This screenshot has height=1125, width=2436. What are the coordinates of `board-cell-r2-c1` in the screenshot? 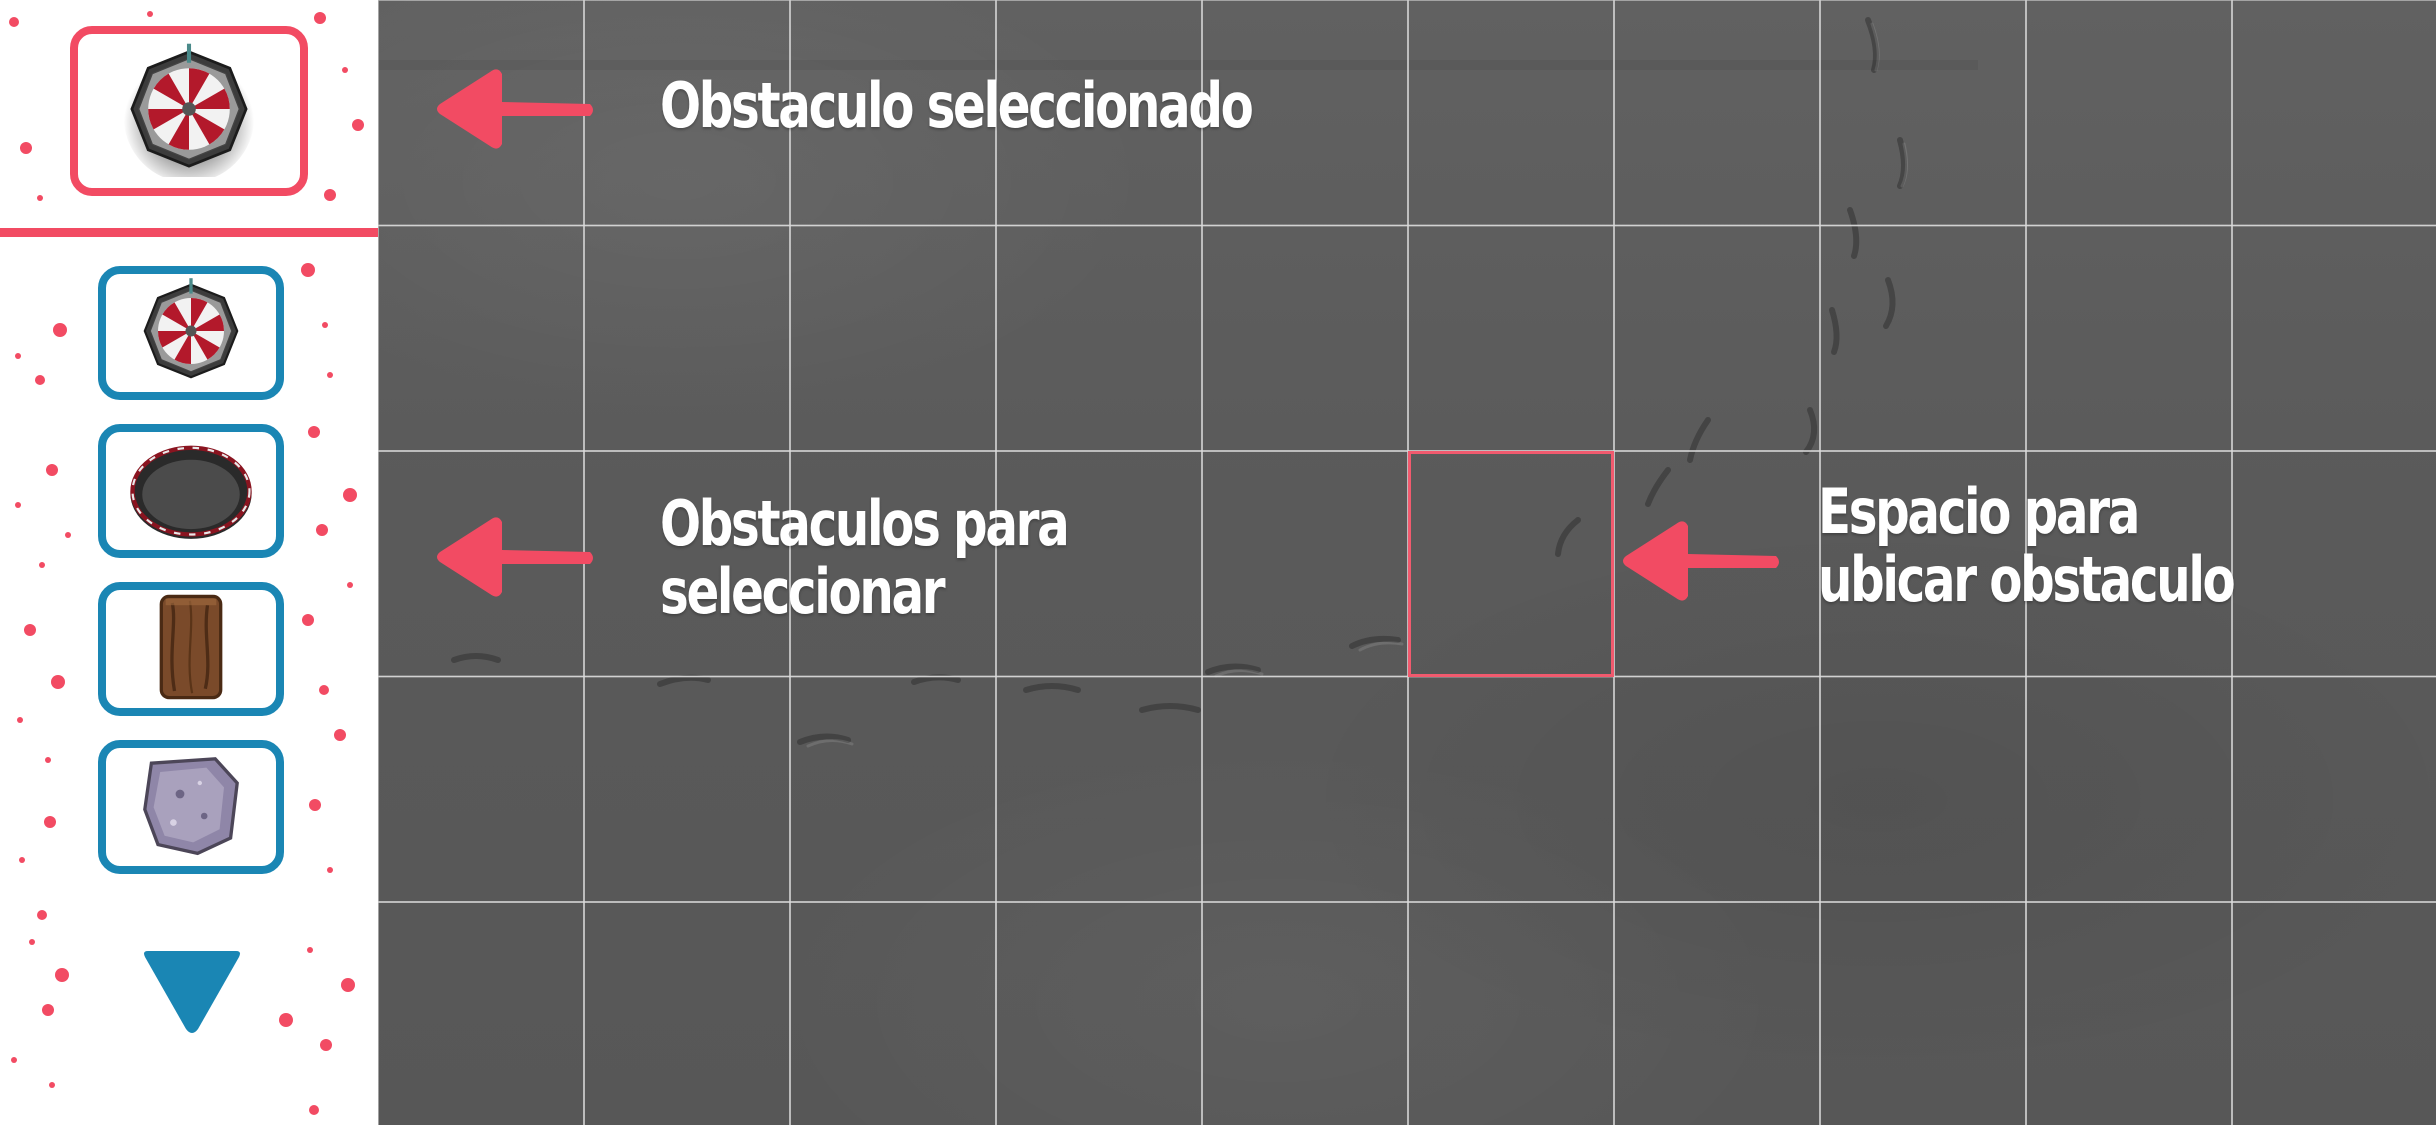 It's located at (481, 338).